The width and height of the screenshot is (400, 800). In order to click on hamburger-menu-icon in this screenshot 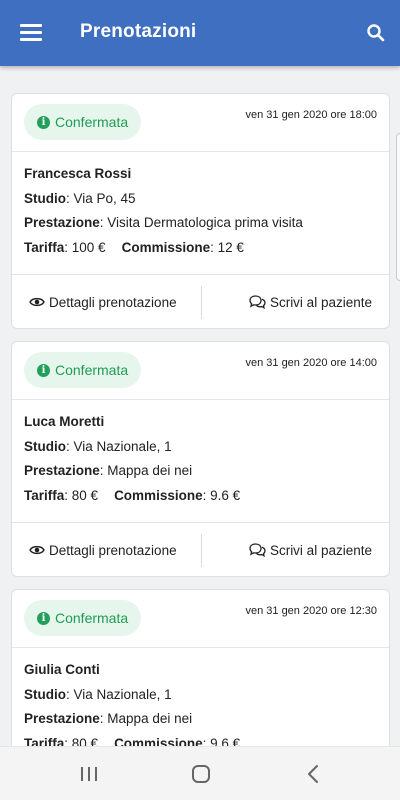, I will do `click(31, 33)`.